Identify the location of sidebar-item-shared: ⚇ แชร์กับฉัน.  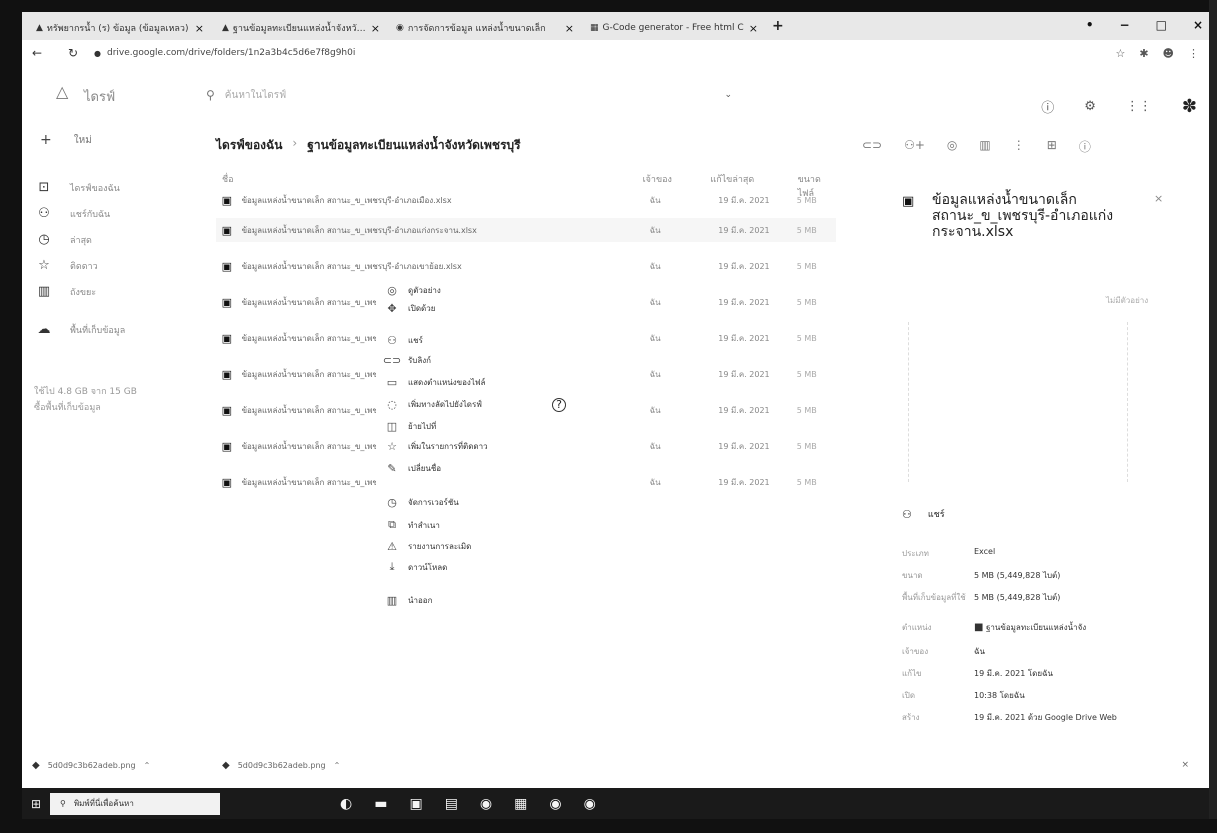
(73, 213).